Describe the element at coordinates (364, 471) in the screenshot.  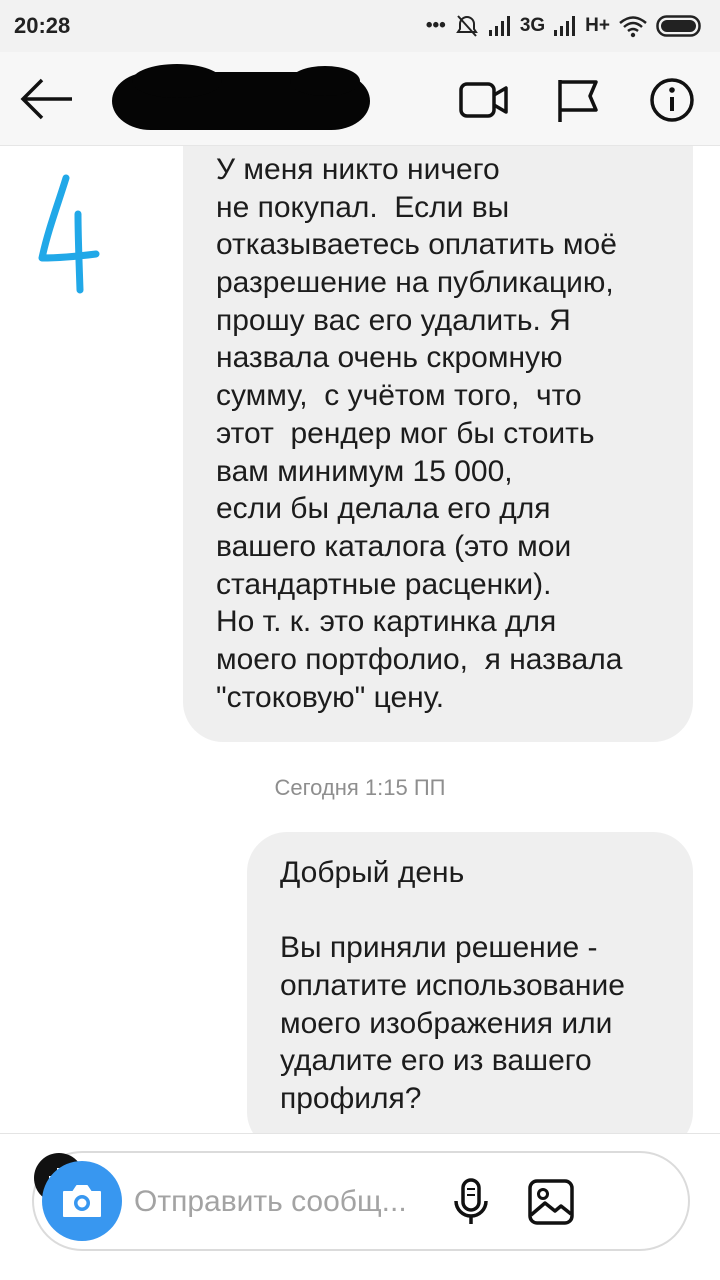
I see `message-line: вам минимум 15 000,` at that location.